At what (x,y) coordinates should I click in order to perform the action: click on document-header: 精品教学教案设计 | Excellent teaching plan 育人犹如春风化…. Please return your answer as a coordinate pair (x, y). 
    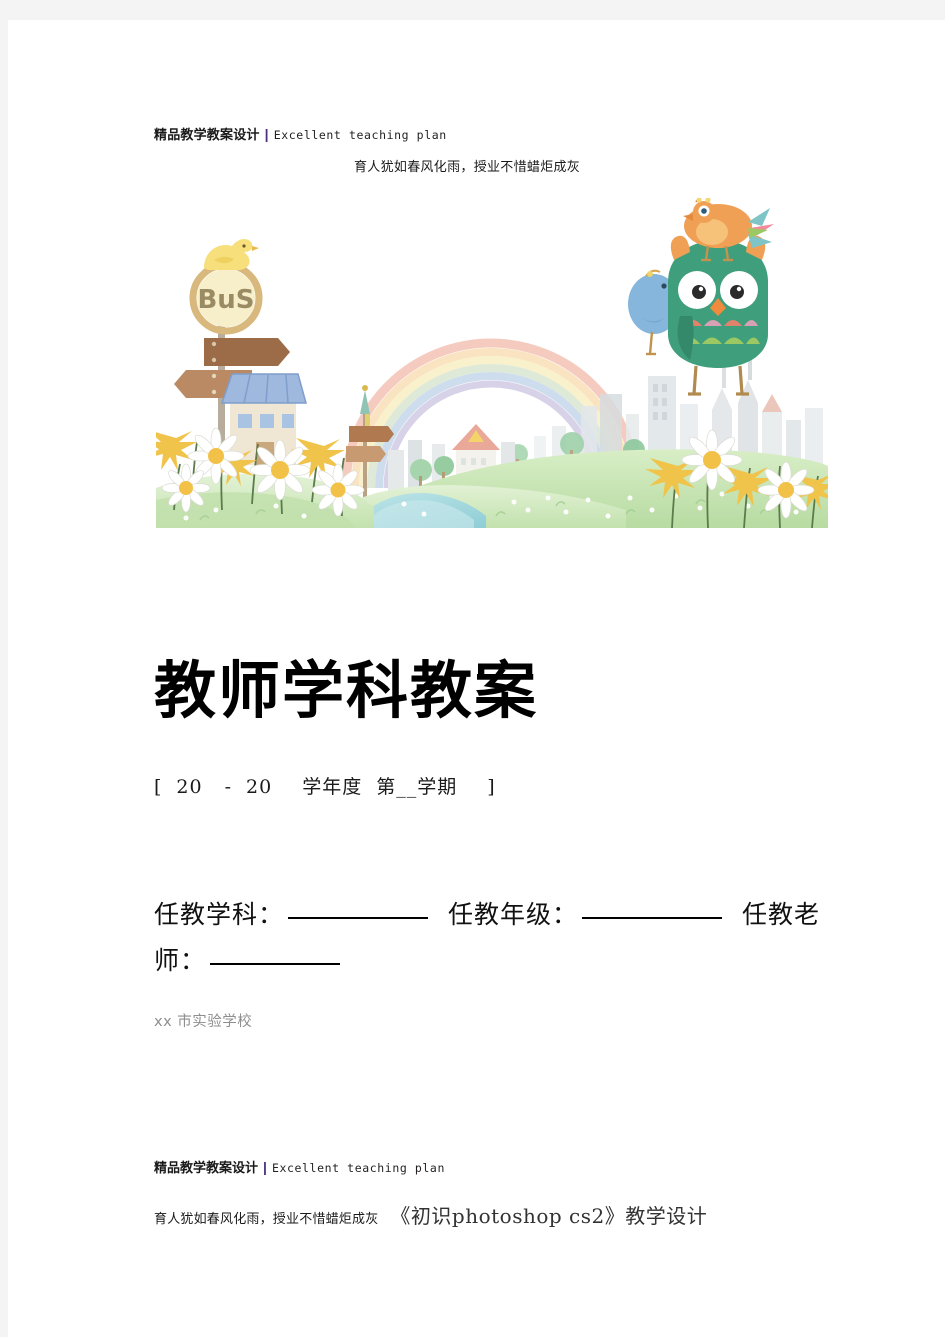
    Looking at the image, I should click on (504, 150).